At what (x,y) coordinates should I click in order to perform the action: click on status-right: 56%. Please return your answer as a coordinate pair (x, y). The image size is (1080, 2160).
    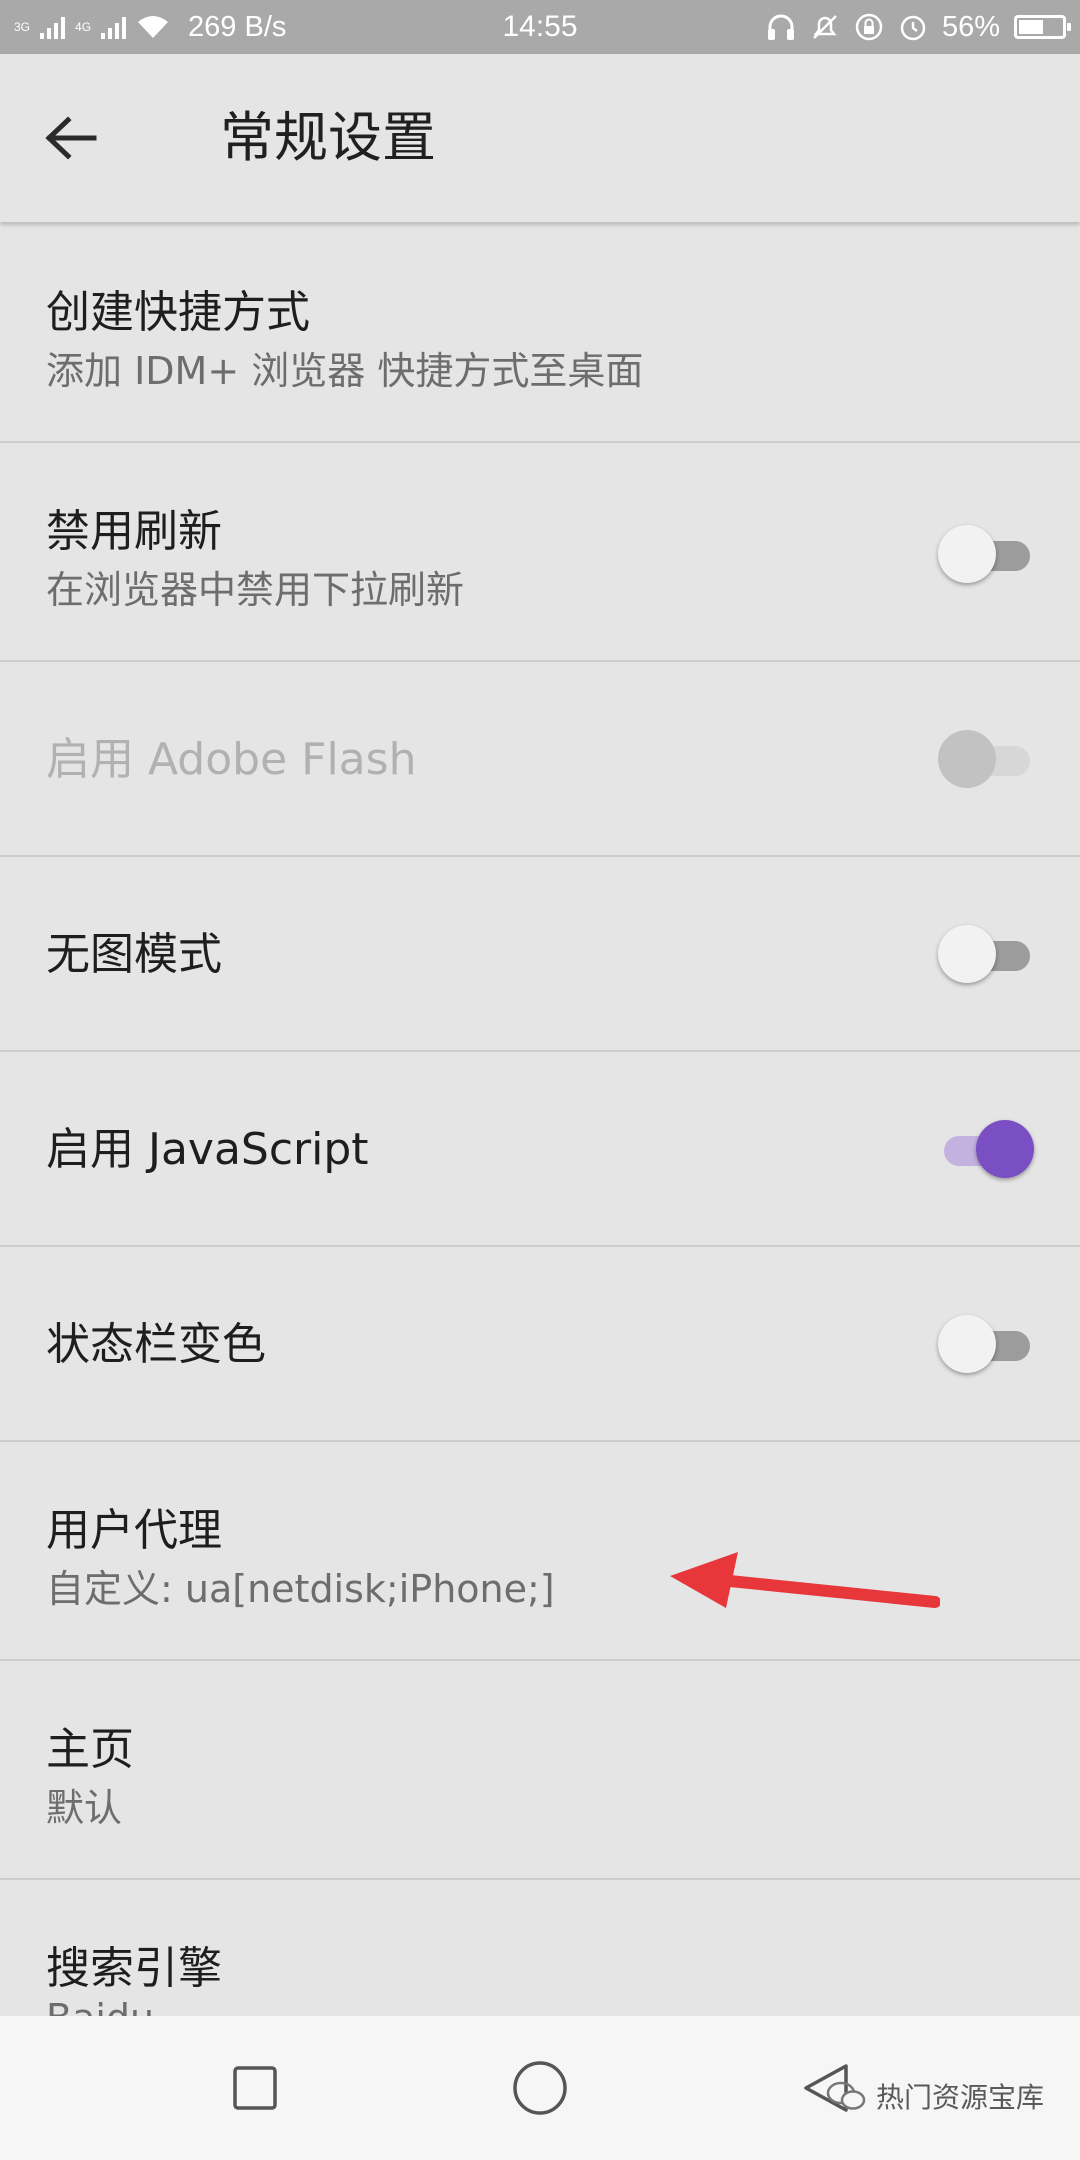
    Looking at the image, I should click on (918, 27).